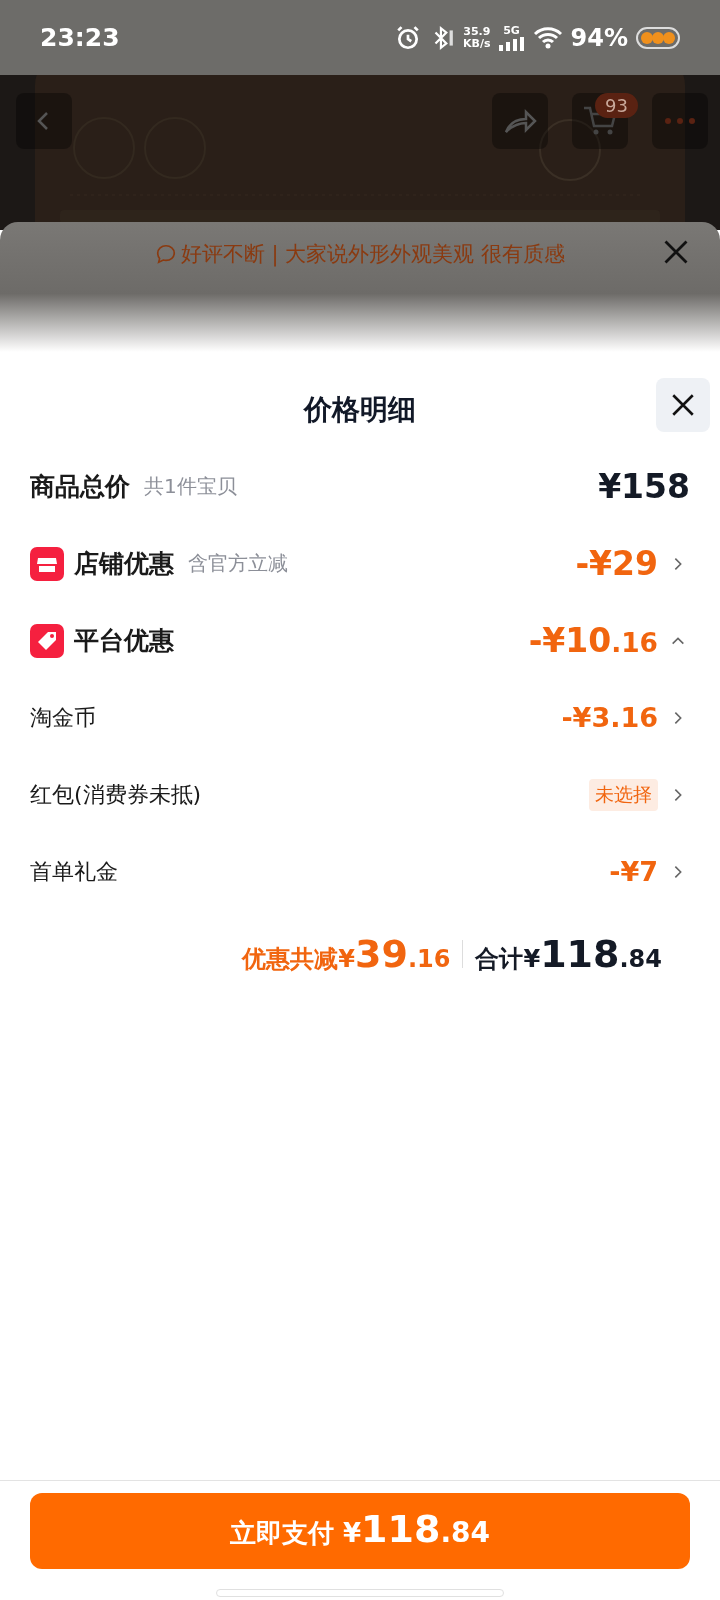 This screenshot has width=720, height=1600. Describe the element at coordinates (616, 563) in the screenshot. I see `amount: -¥29` at that location.